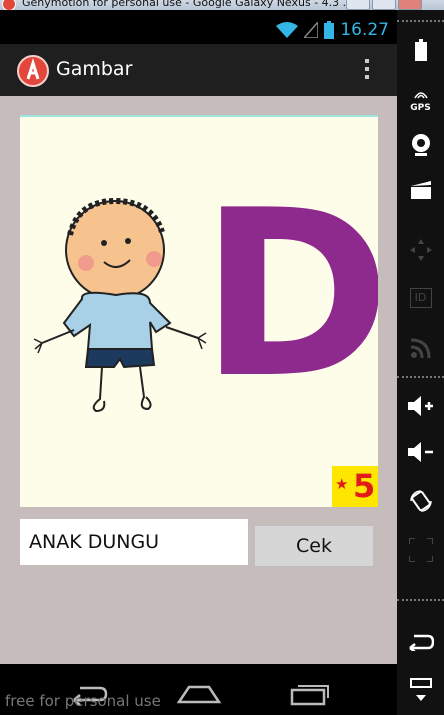 Image resolution: width=444 pixels, height=715 pixels. I want to click on watermark-text: free for personal use, so click(83, 701).